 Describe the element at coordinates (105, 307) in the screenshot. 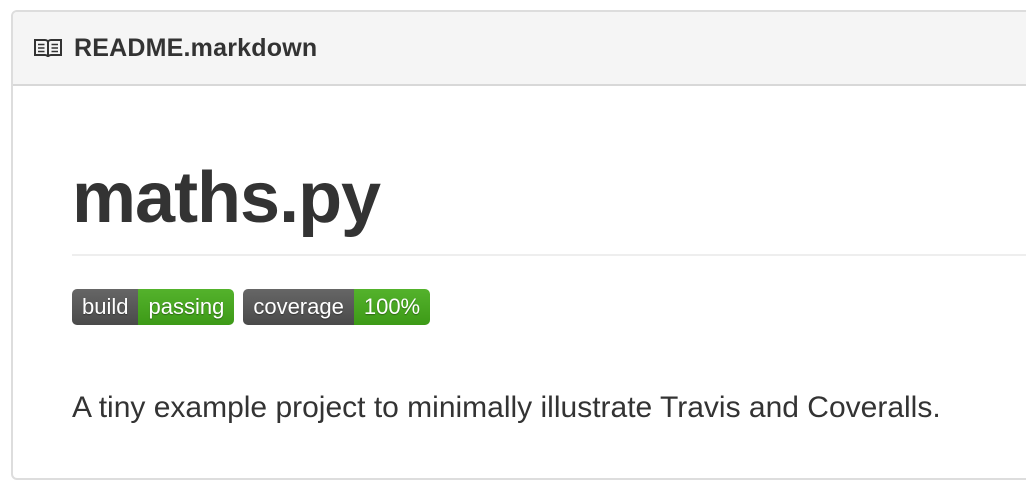

I see `build-badge-label: build` at that location.